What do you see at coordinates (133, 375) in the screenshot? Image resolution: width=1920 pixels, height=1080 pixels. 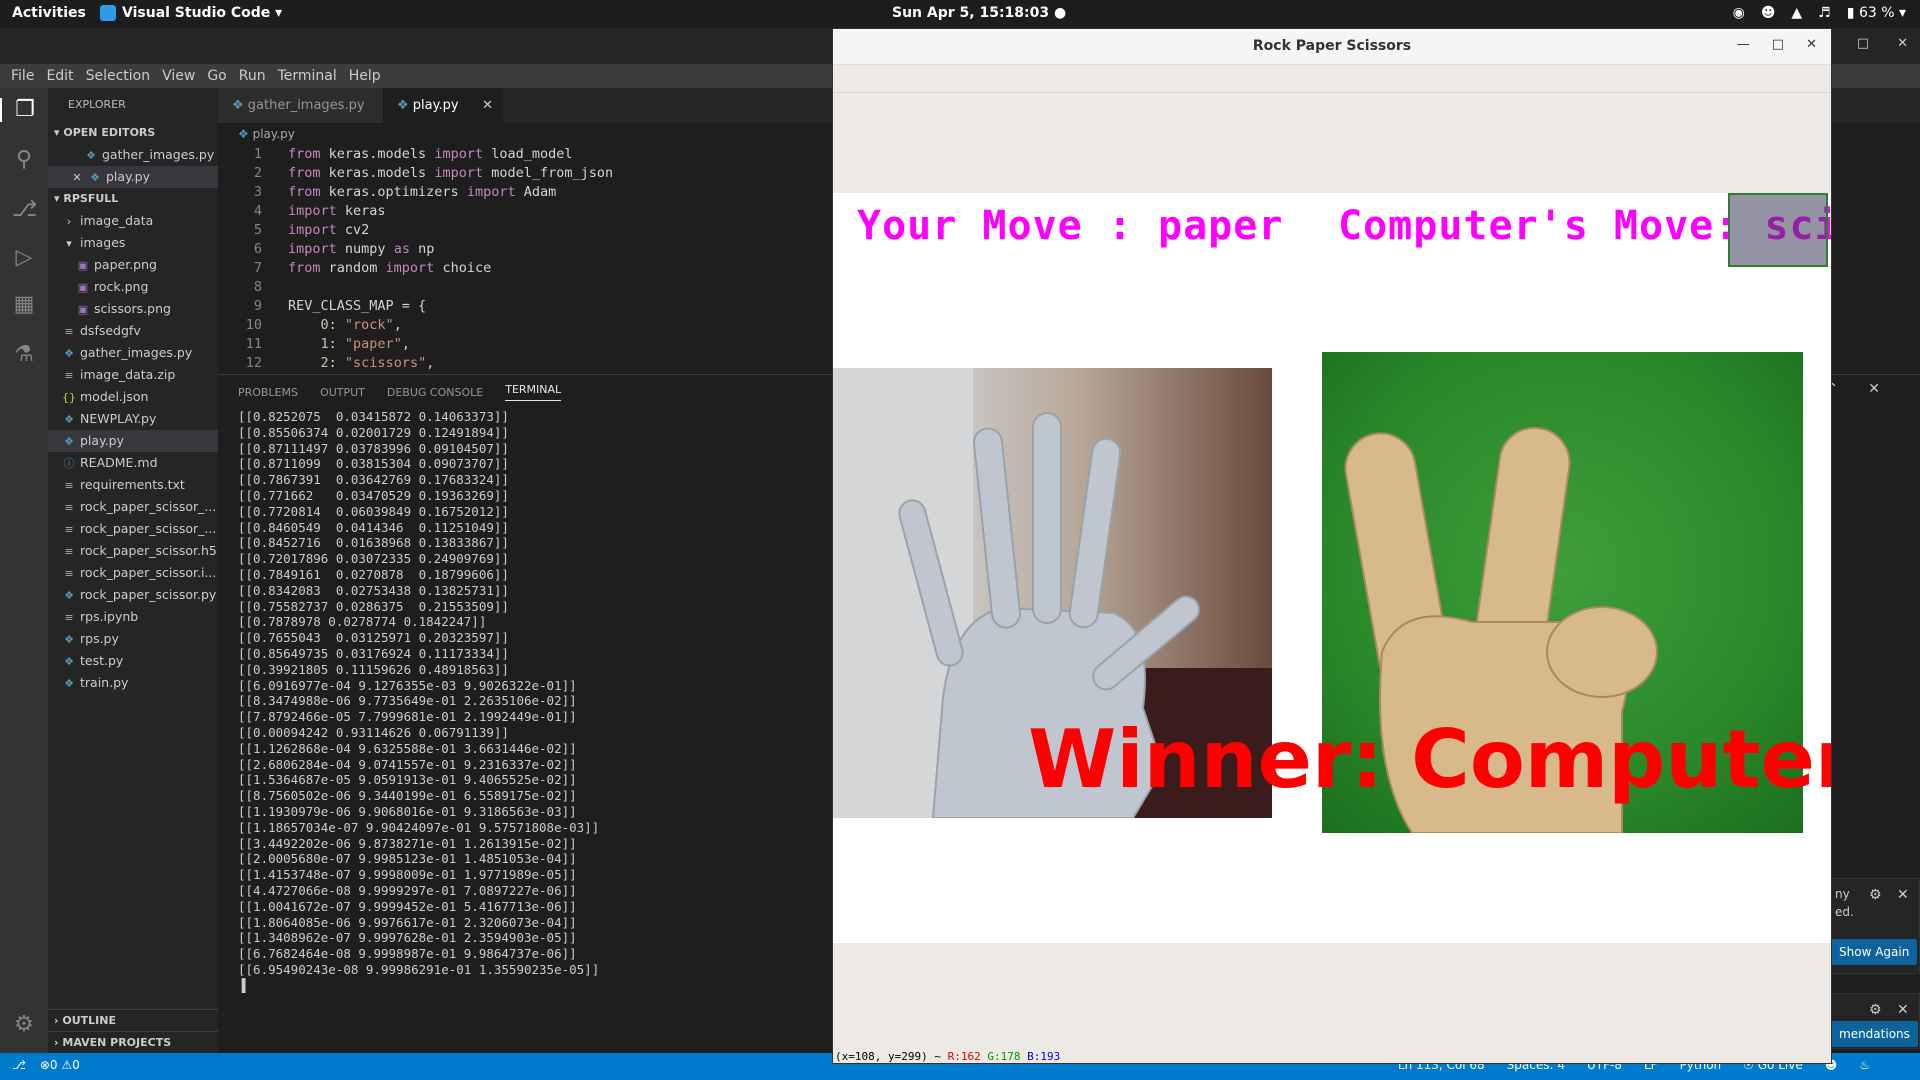 I see `tree-item: ≡ image_data.zip` at bounding box center [133, 375].